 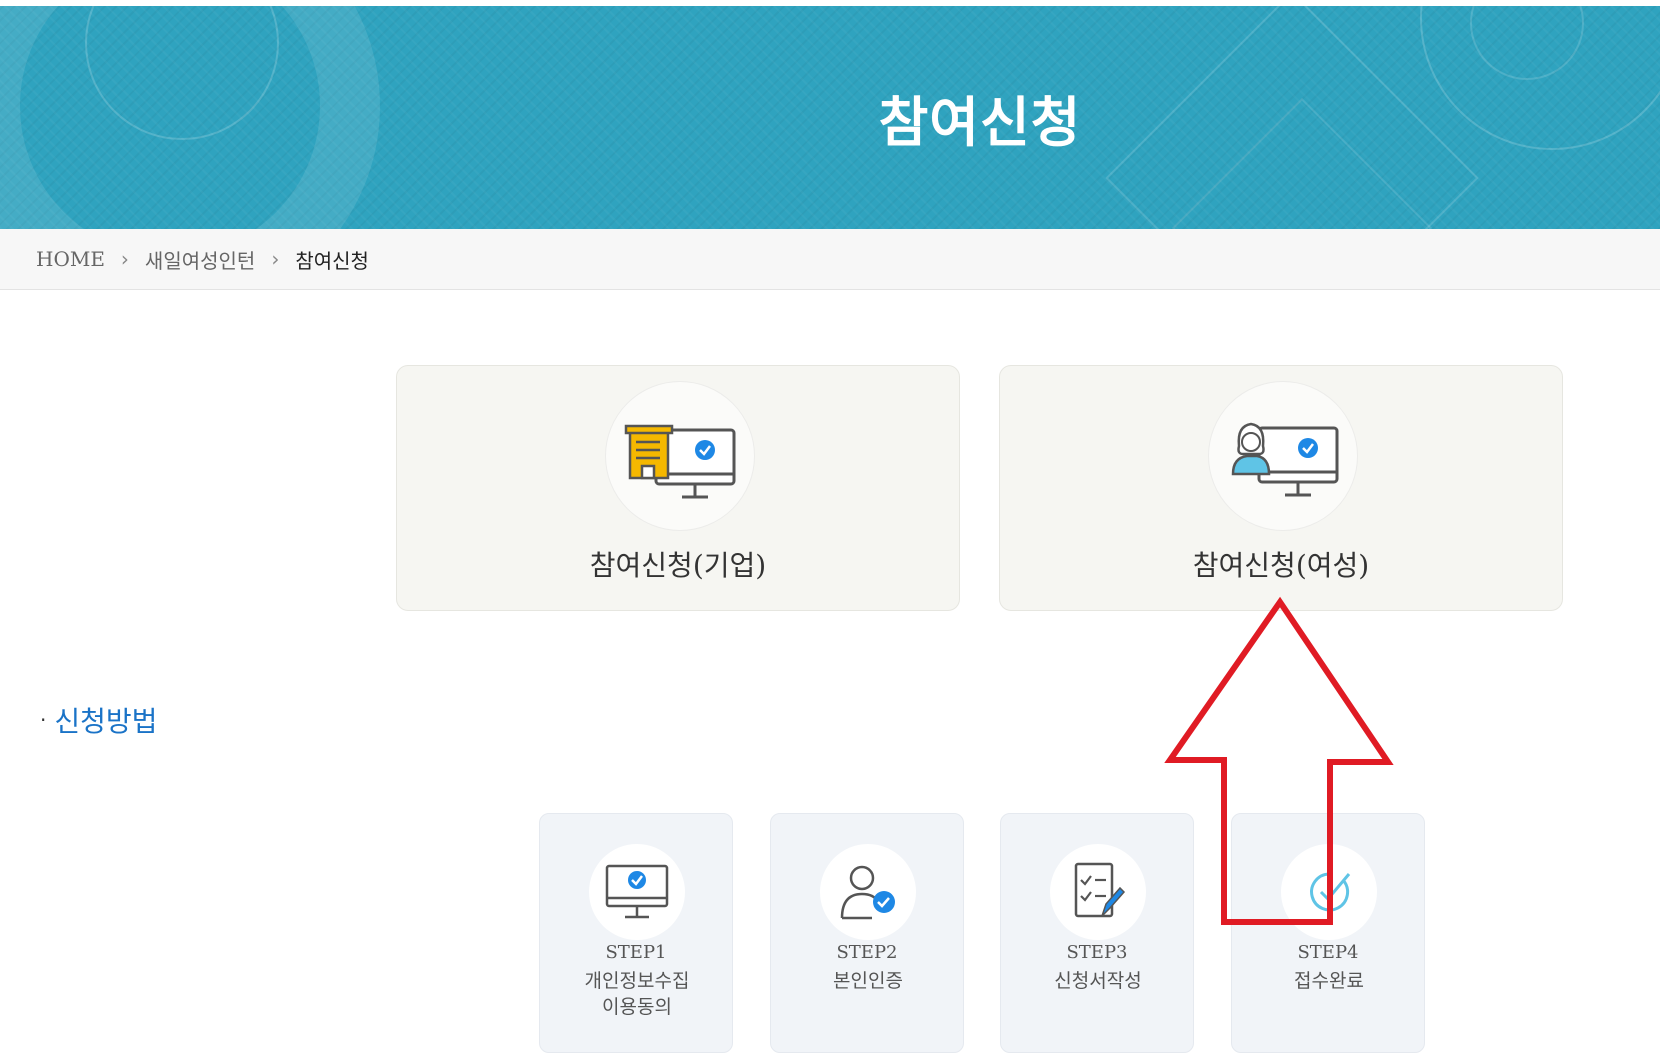 What do you see at coordinates (636, 952) in the screenshot?
I see `step-number: STEP1` at bounding box center [636, 952].